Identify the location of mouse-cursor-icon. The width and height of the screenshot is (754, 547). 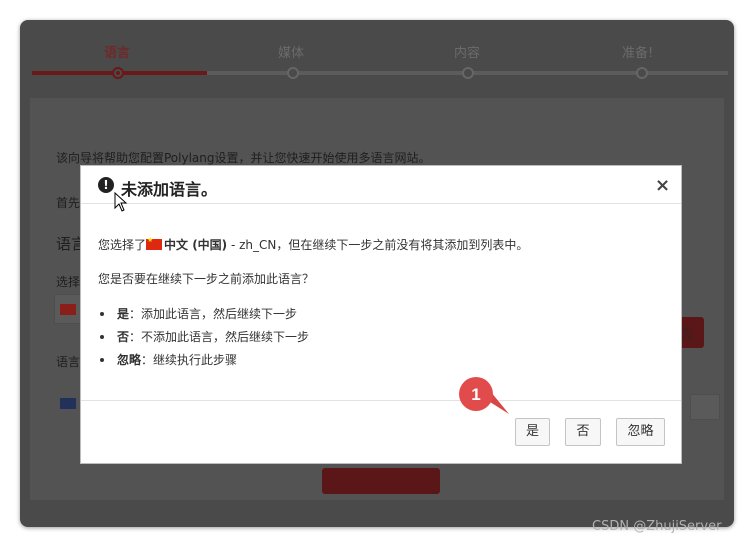
(121, 202).